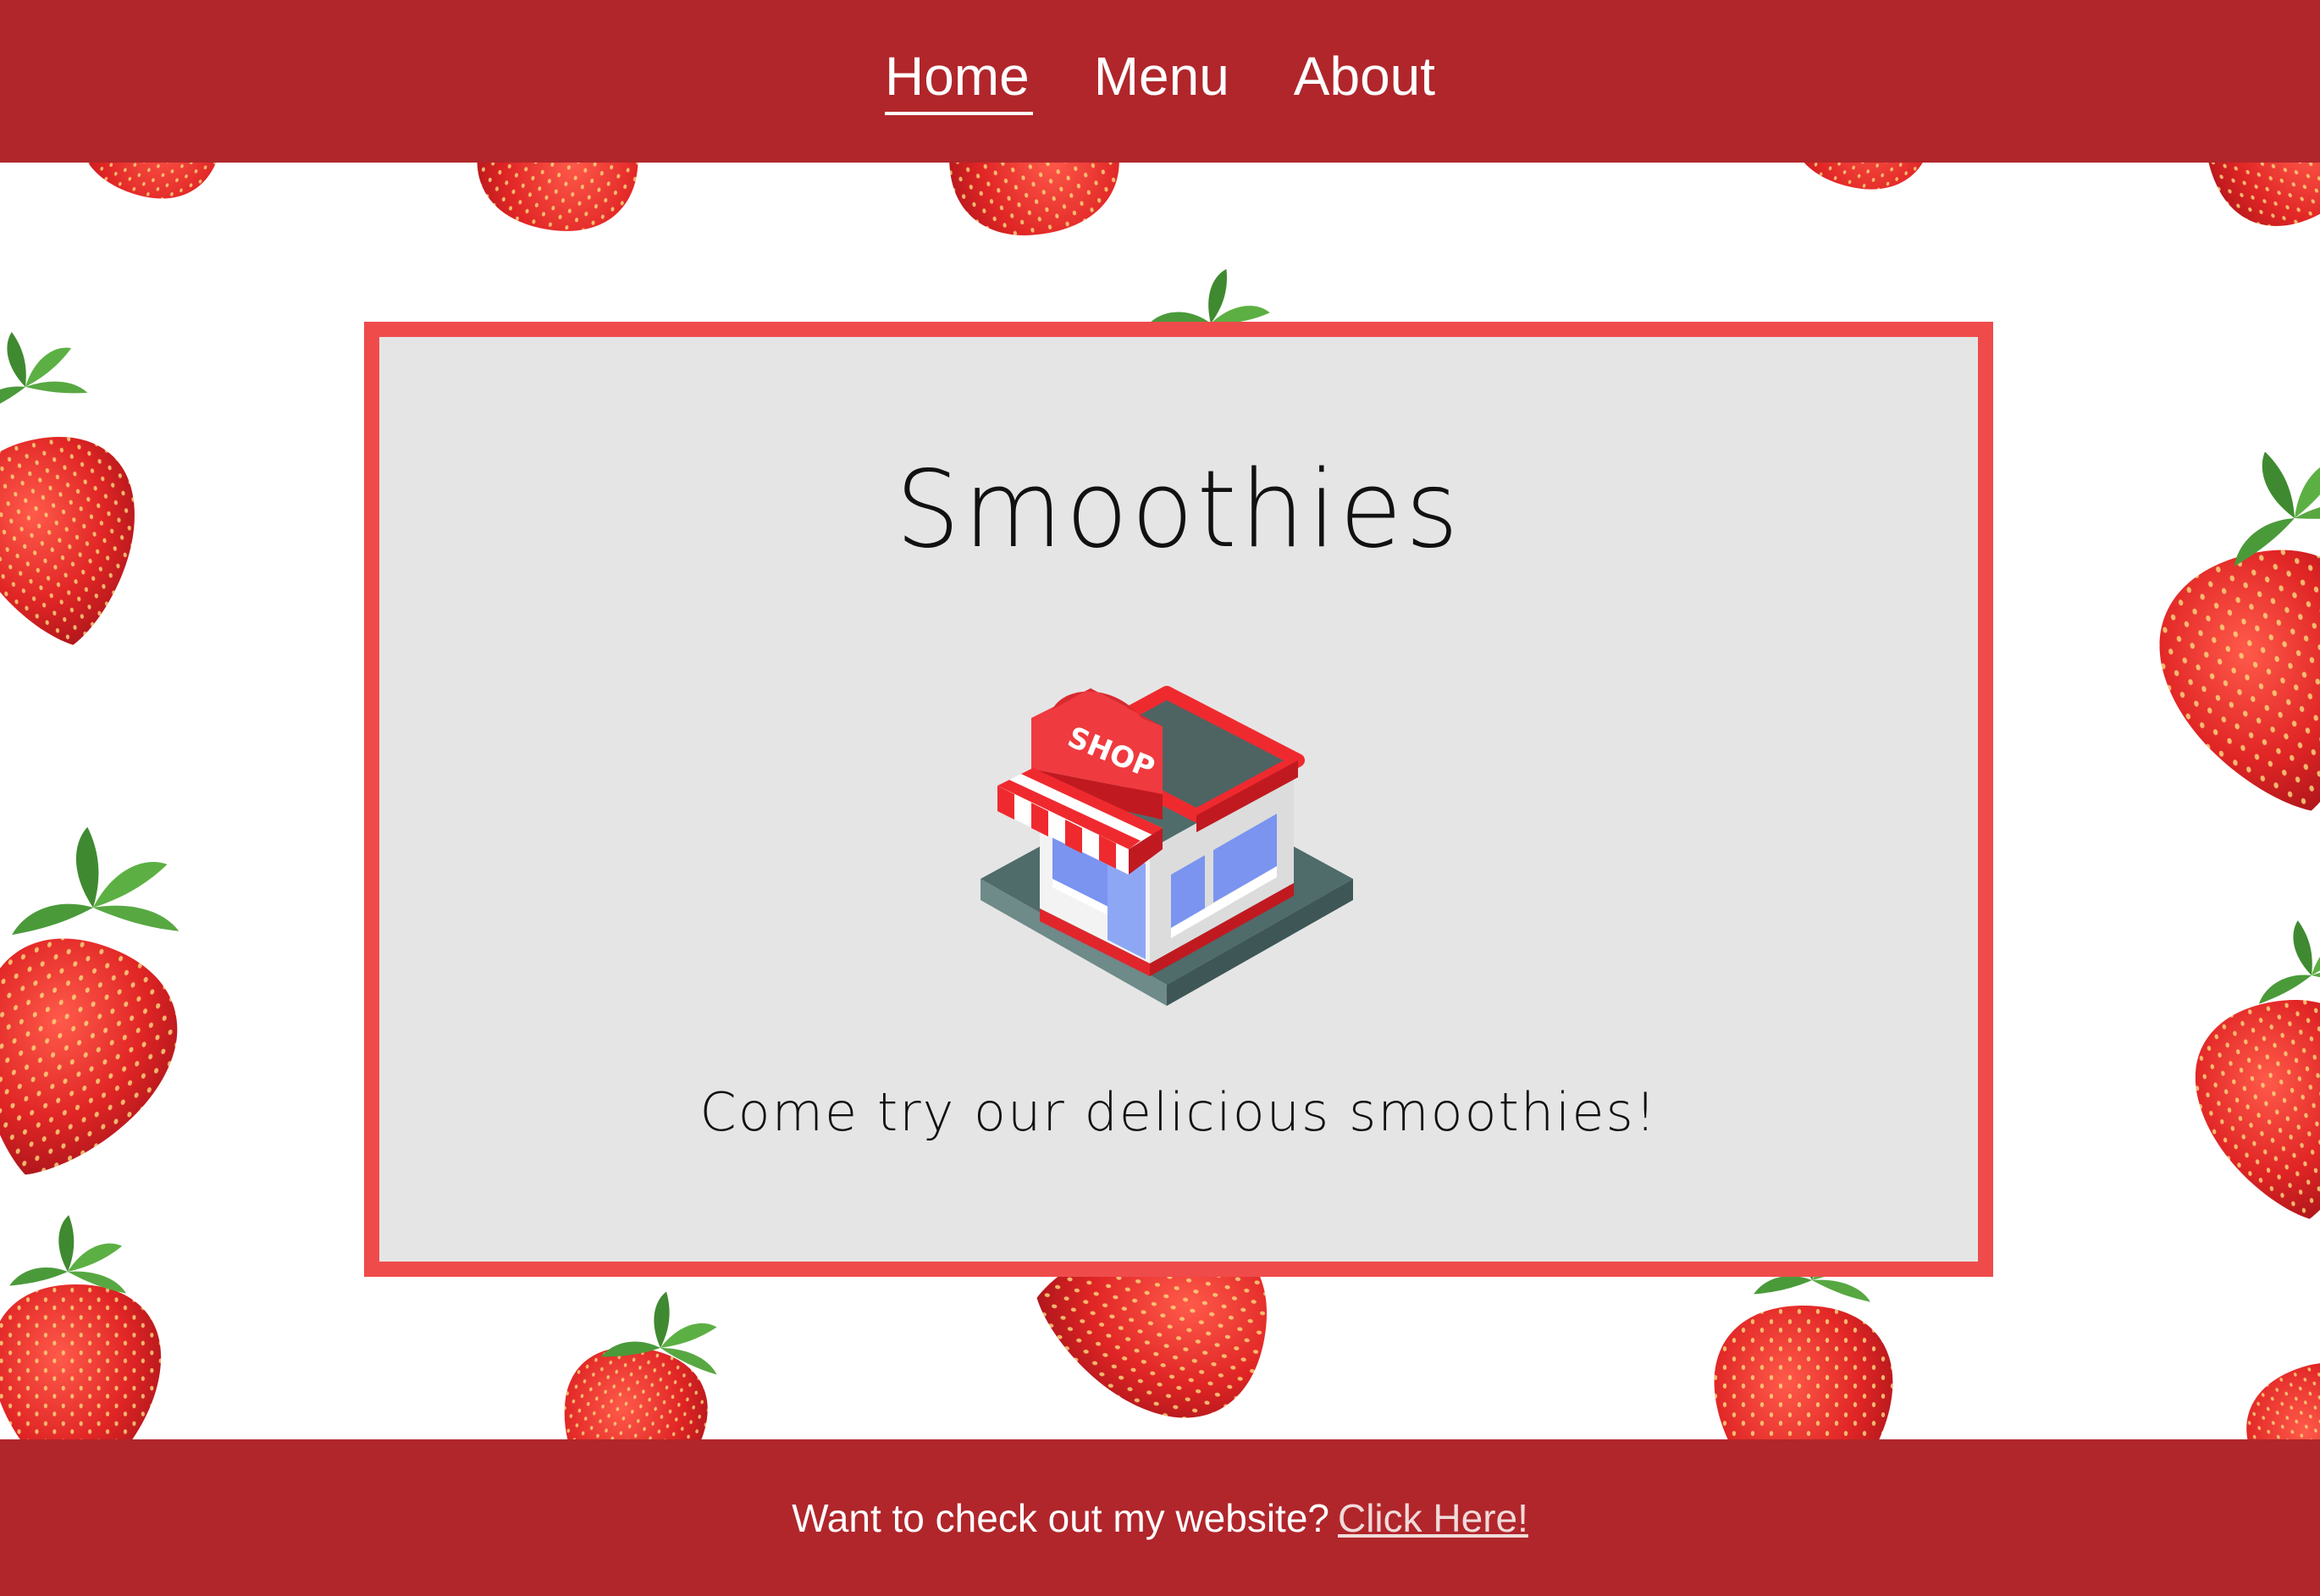 This screenshot has height=1596, width=2320. What do you see at coordinates (1433, 1518) in the screenshot?
I see `footer-website-link: Click Here!` at bounding box center [1433, 1518].